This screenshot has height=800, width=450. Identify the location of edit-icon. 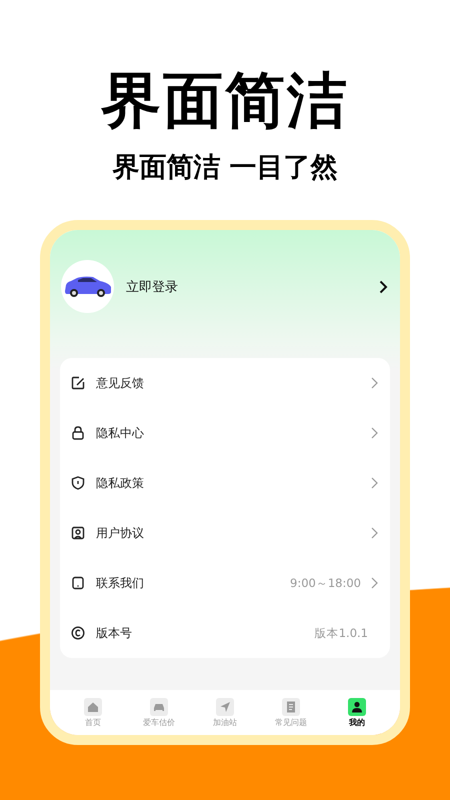
(78, 383).